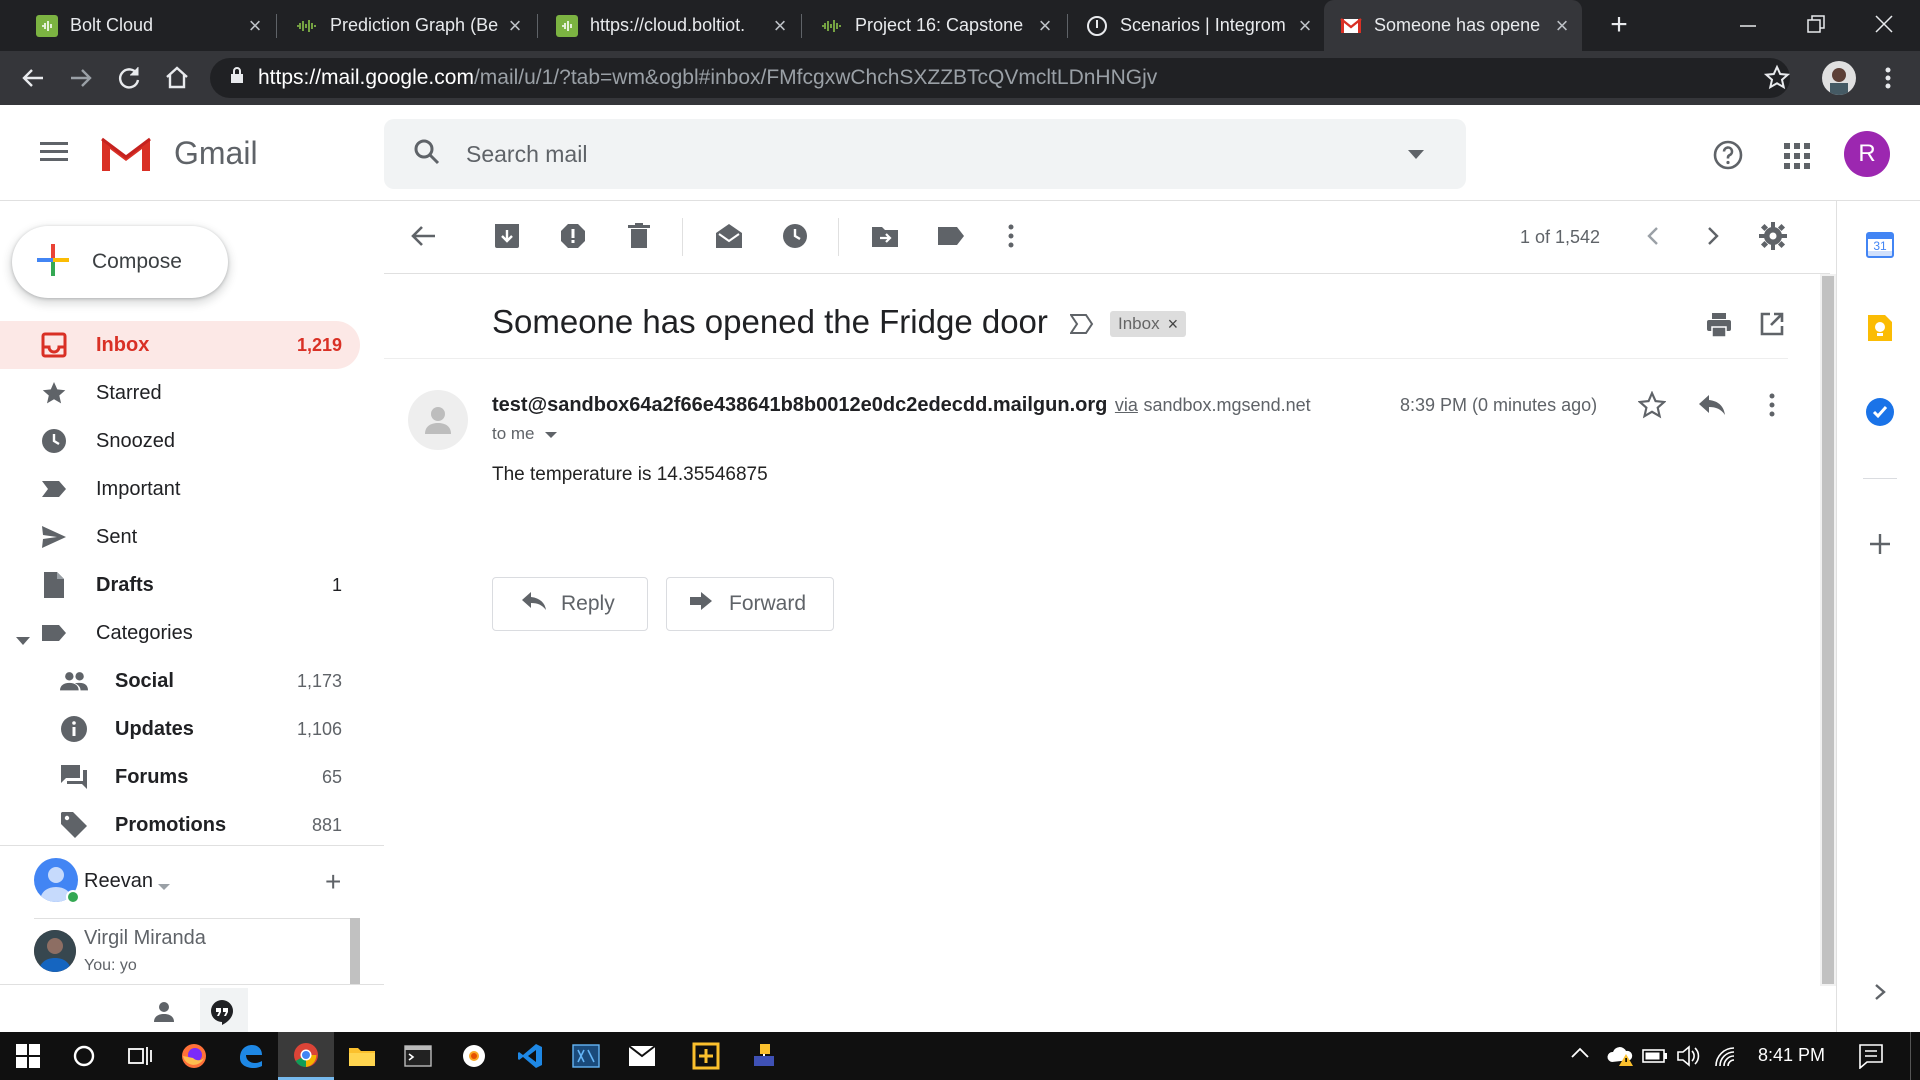  Describe the element at coordinates (1652, 407) in the screenshot. I see `star-email-icon` at that location.